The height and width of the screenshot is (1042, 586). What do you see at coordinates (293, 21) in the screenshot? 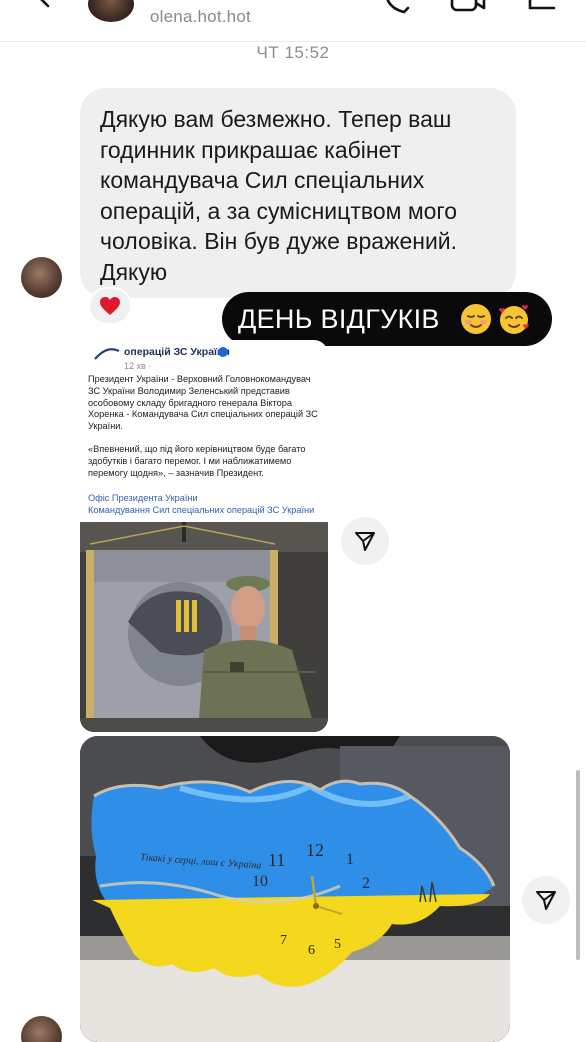
I see `chat-header: olena.hot.hot` at bounding box center [293, 21].